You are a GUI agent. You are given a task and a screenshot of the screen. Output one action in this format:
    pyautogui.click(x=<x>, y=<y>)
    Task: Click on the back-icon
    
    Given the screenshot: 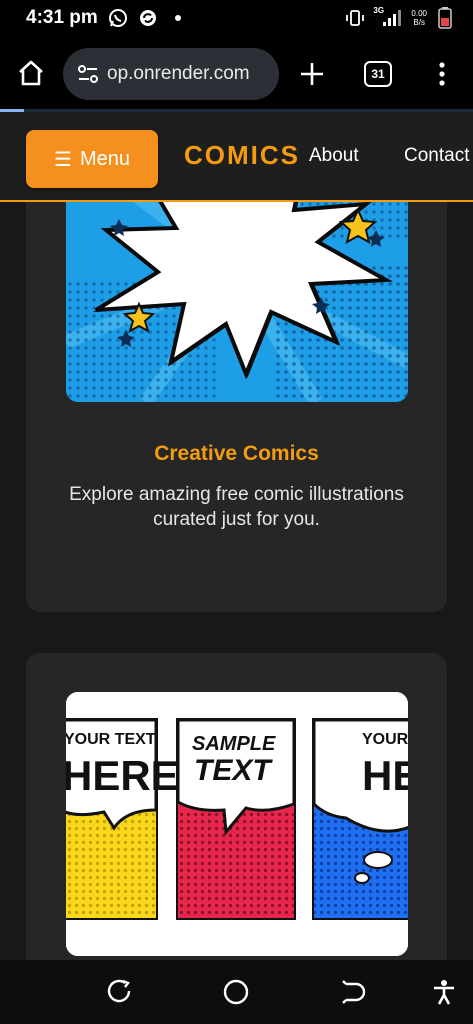 What is the action you would take?
    pyautogui.click(x=354, y=992)
    